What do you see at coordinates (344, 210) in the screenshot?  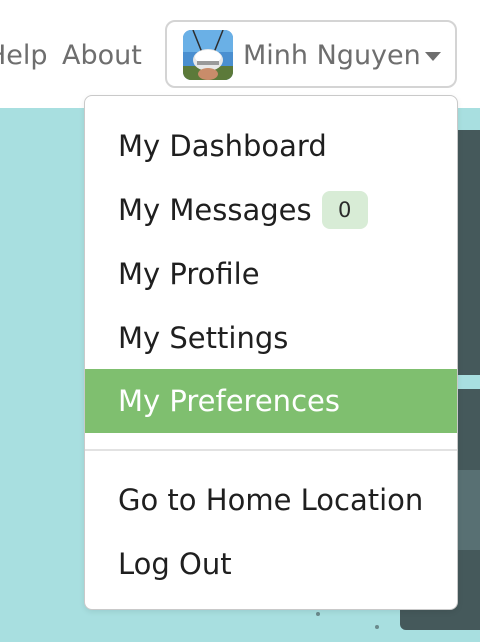 I see `messages-count-badge: 0` at bounding box center [344, 210].